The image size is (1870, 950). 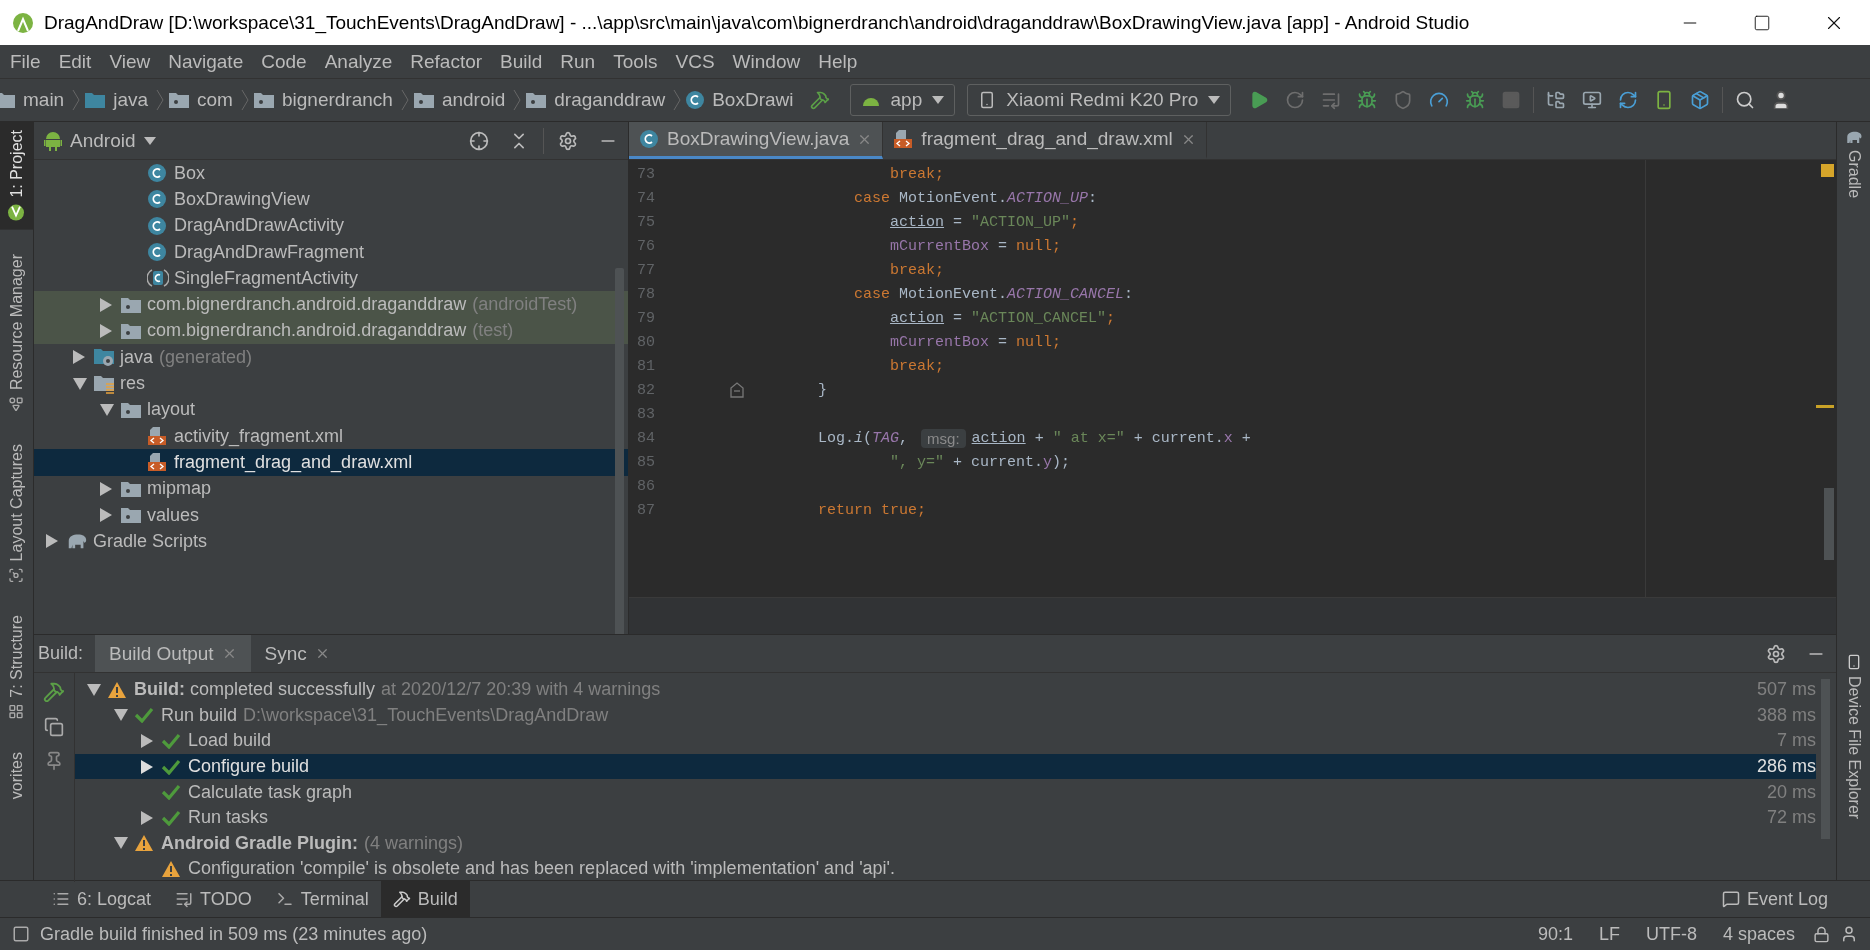 What do you see at coordinates (284, 61) in the screenshot?
I see `menu-item: Code` at bounding box center [284, 61].